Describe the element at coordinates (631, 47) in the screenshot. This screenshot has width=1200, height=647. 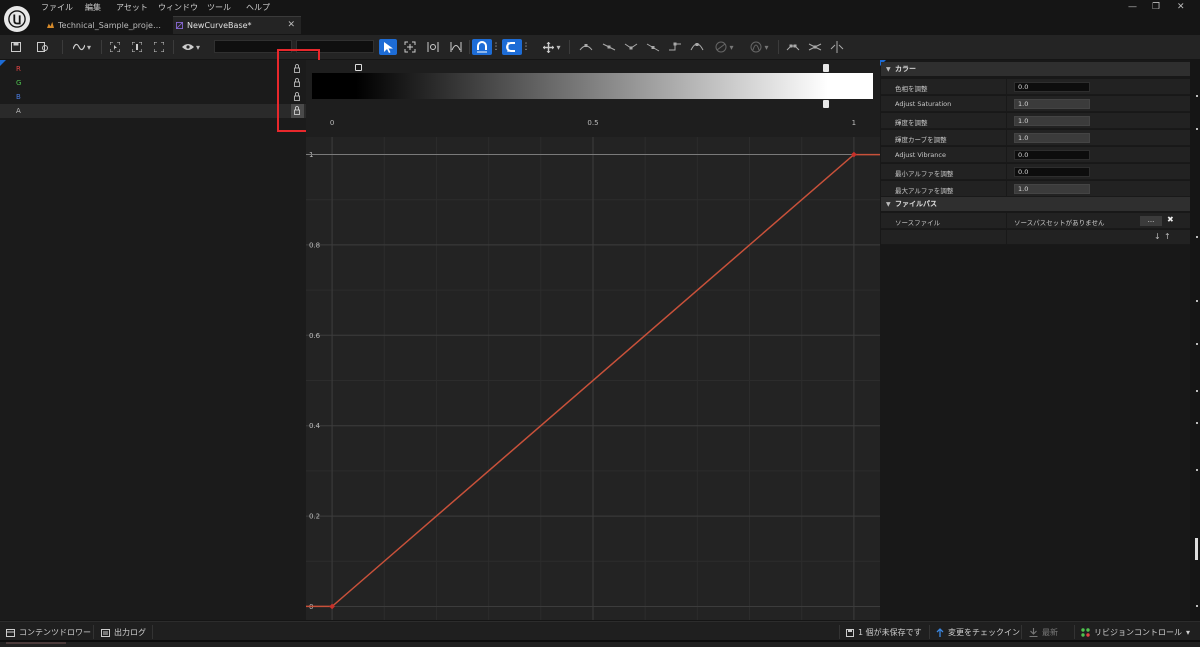
I see `tangent-break-icon` at that location.